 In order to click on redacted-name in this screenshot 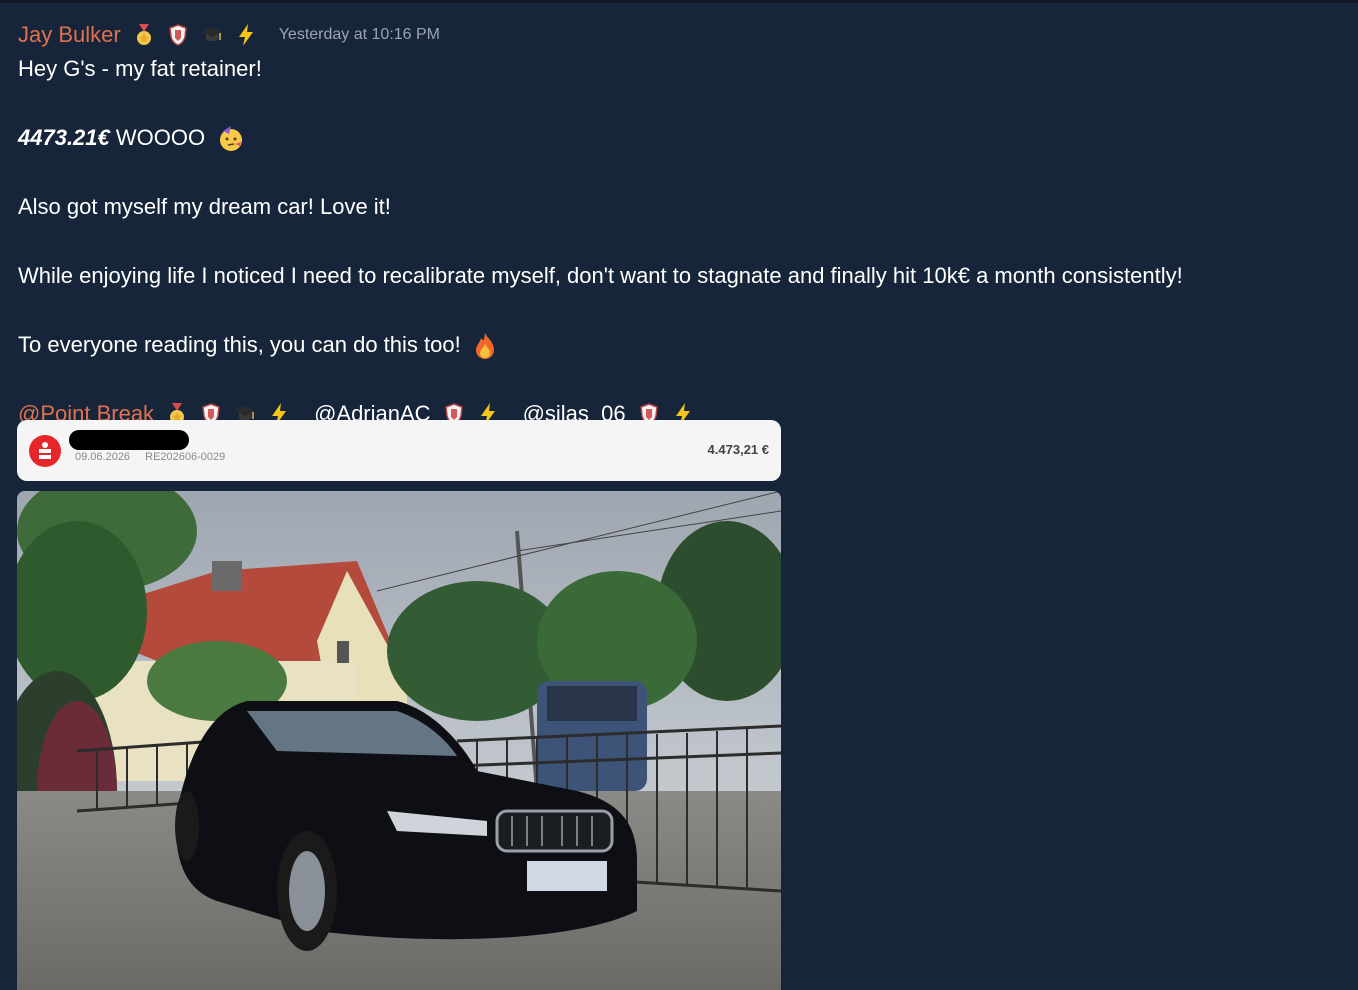, I will do `click(129, 440)`.